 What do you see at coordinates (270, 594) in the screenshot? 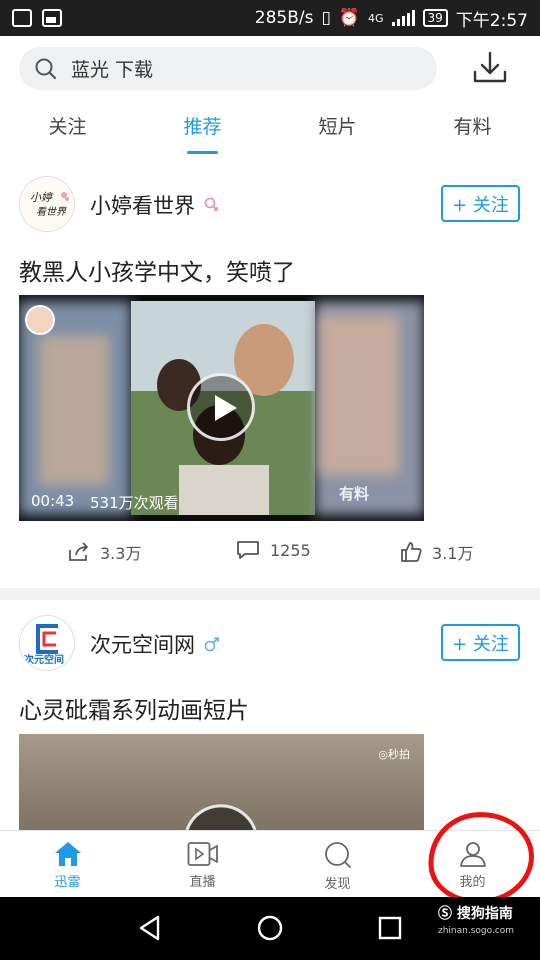
I see `feed-divider` at bounding box center [270, 594].